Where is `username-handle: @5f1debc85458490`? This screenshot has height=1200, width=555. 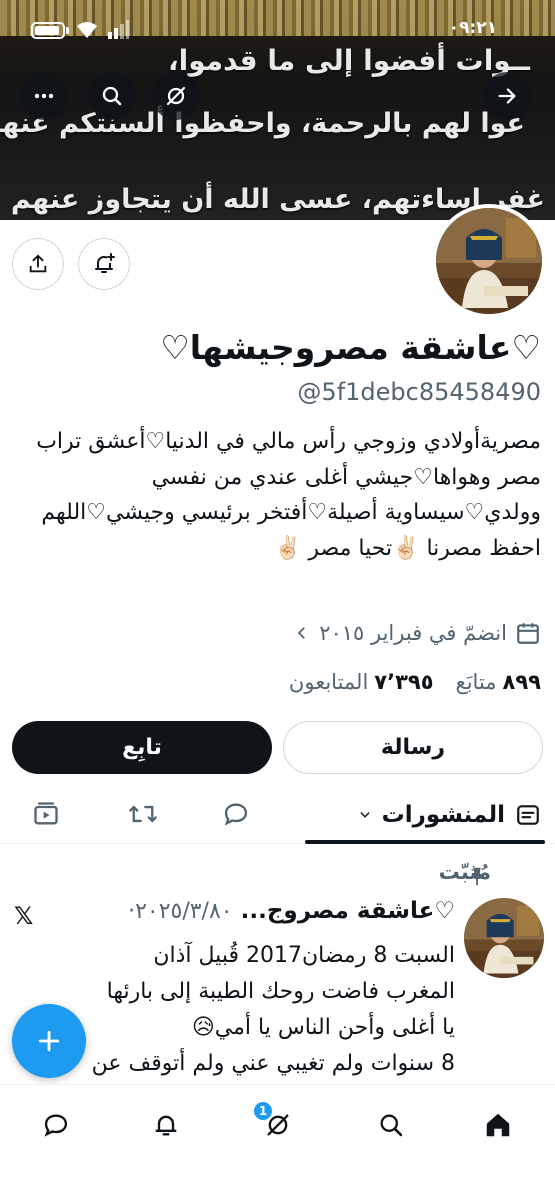 username-handle: @5f1debc85458490 is located at coordinates (419, 392).